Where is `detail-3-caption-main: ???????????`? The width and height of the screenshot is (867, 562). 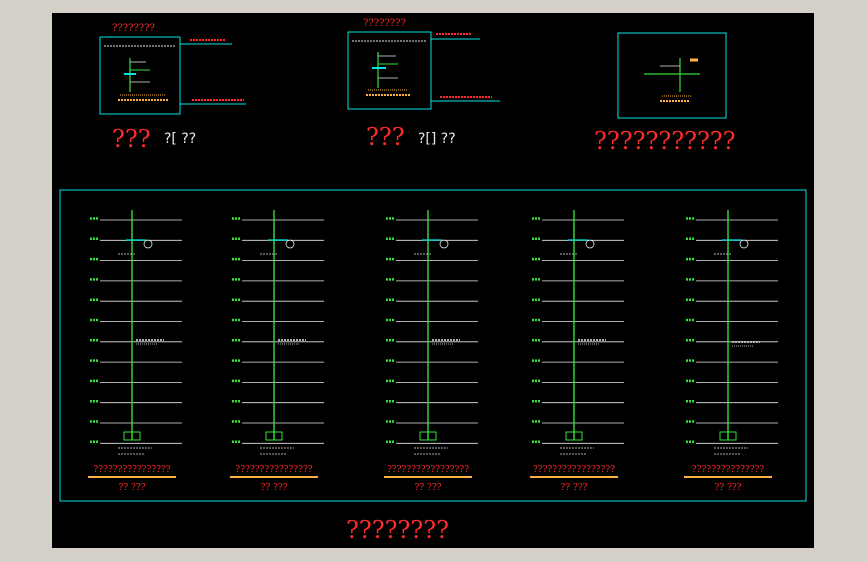
detail-3-caption-main: ??????????? is located at coordinates (665, 141).